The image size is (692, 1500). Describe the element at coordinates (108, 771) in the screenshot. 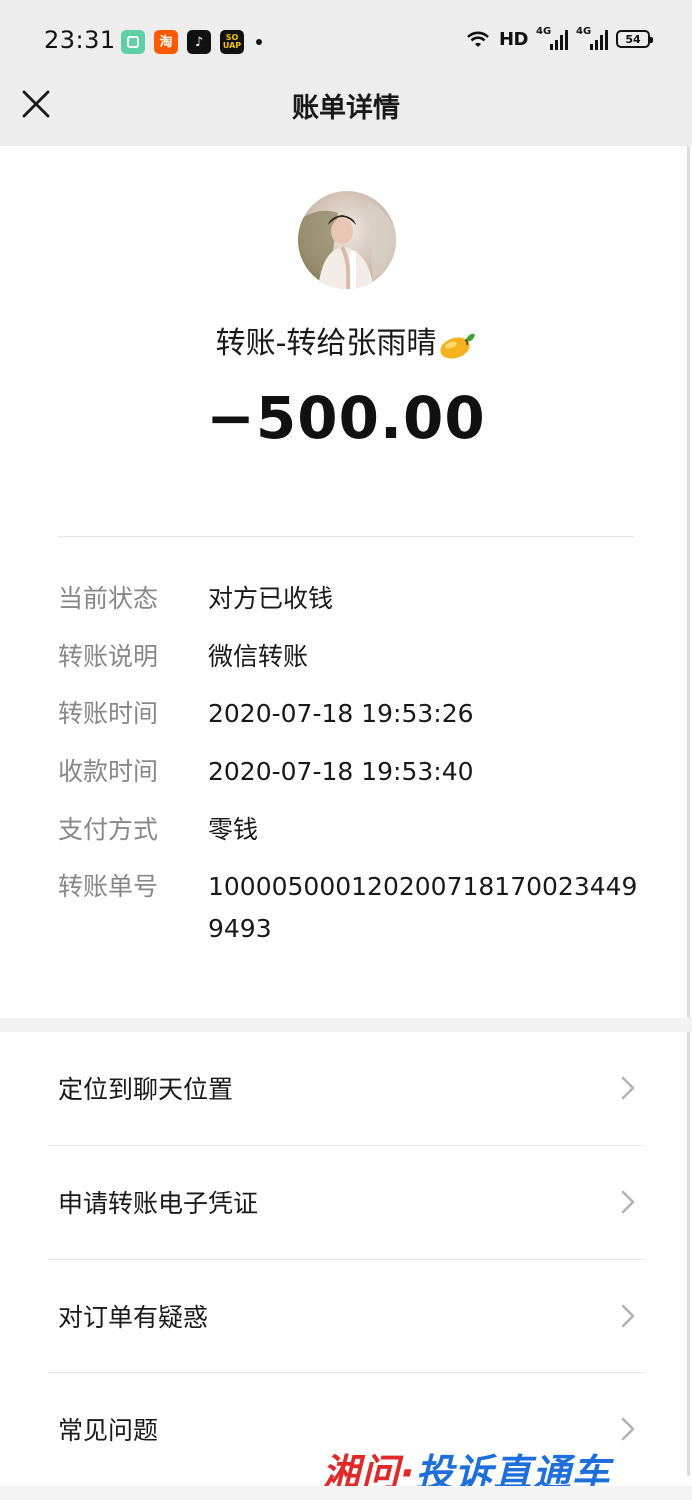

I see `detail-label: 收款时间` at that location.